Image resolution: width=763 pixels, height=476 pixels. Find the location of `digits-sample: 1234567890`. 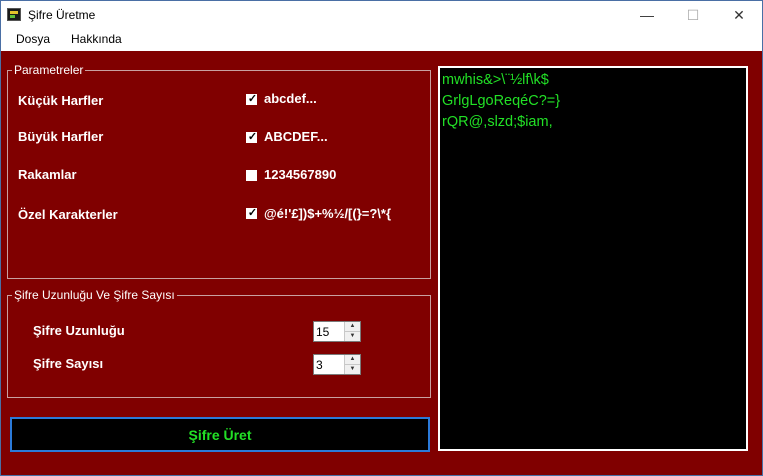

digits-sample: 1234567890 is located at coordinates (300, 174).